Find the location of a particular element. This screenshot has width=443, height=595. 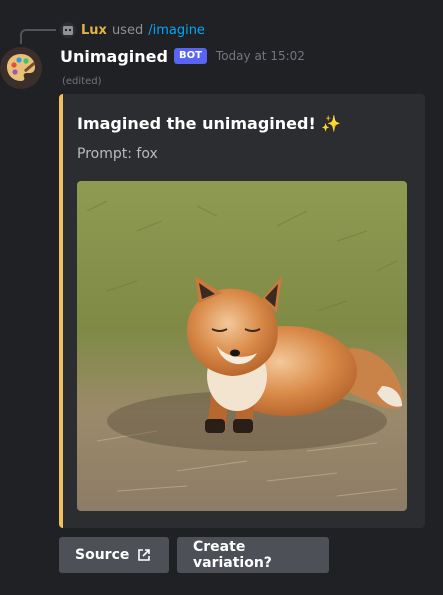

create-variation-button: Create variation? is located at coordinates (253, 555).